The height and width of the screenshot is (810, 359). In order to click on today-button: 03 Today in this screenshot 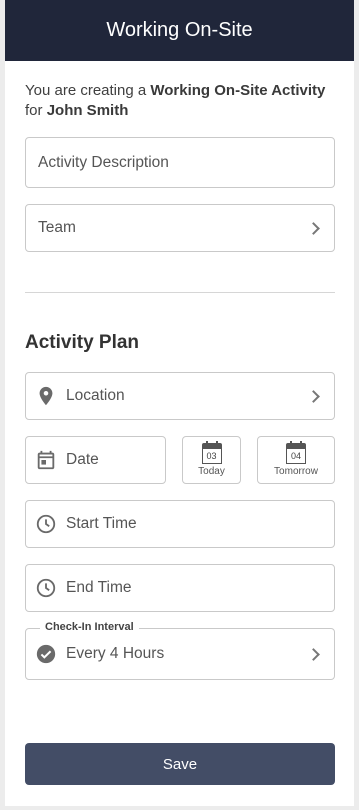, I will do `click(211, 460)`.